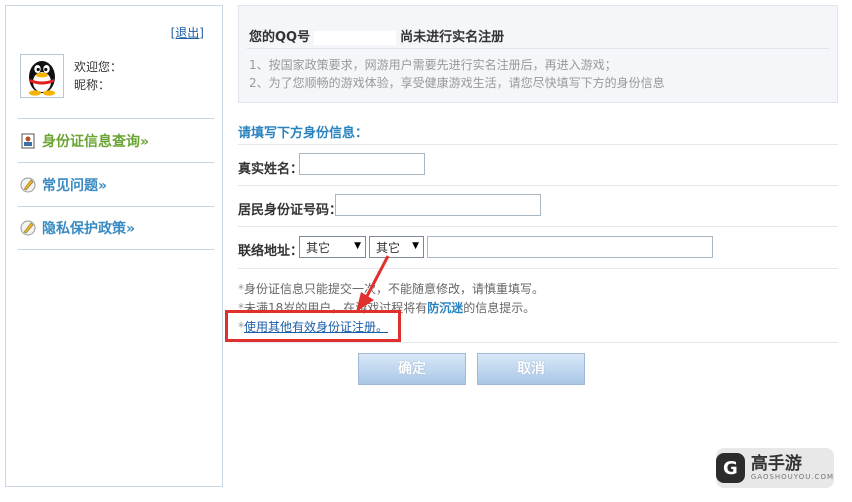  Describe the element at coordinates (362, 164) in the screenshot. I see `real-name-input` at that location.